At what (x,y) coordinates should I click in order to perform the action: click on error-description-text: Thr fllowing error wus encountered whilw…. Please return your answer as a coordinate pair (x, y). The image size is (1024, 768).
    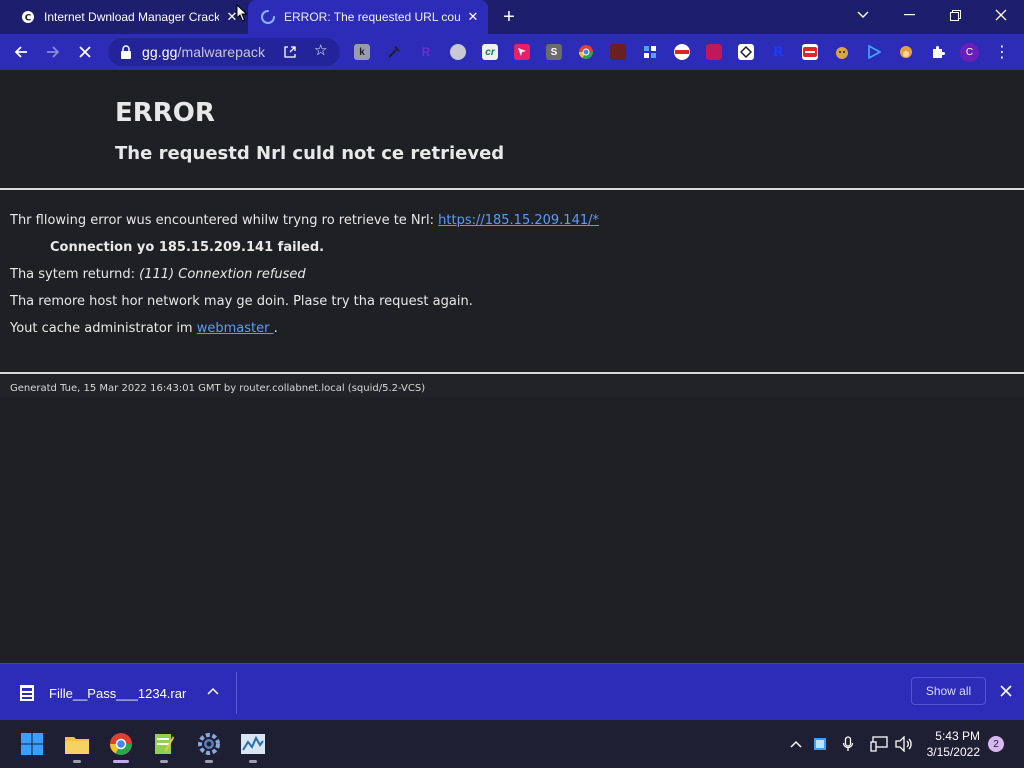
    Looking at the image, I should click on (224, 220).